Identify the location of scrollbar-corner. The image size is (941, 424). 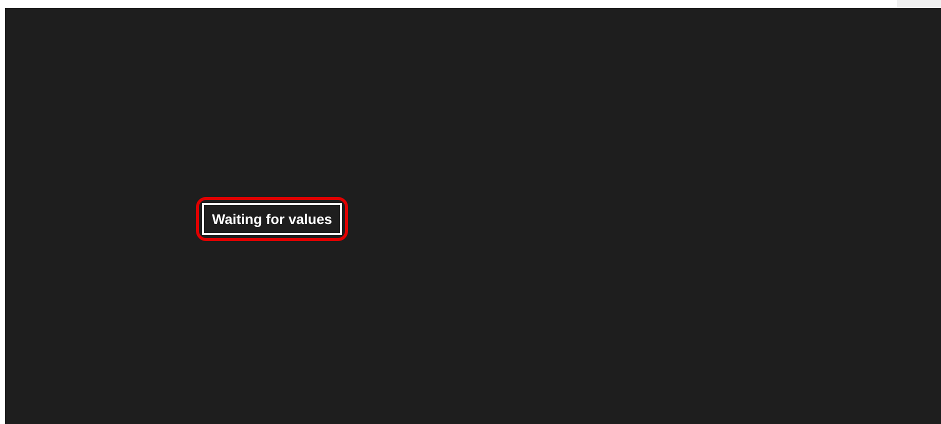
(919, 4).